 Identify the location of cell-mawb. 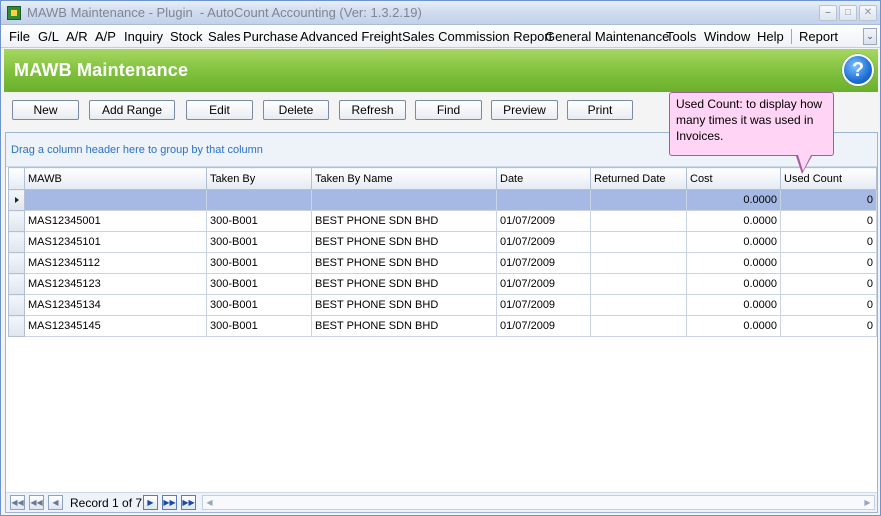
(115, 200).